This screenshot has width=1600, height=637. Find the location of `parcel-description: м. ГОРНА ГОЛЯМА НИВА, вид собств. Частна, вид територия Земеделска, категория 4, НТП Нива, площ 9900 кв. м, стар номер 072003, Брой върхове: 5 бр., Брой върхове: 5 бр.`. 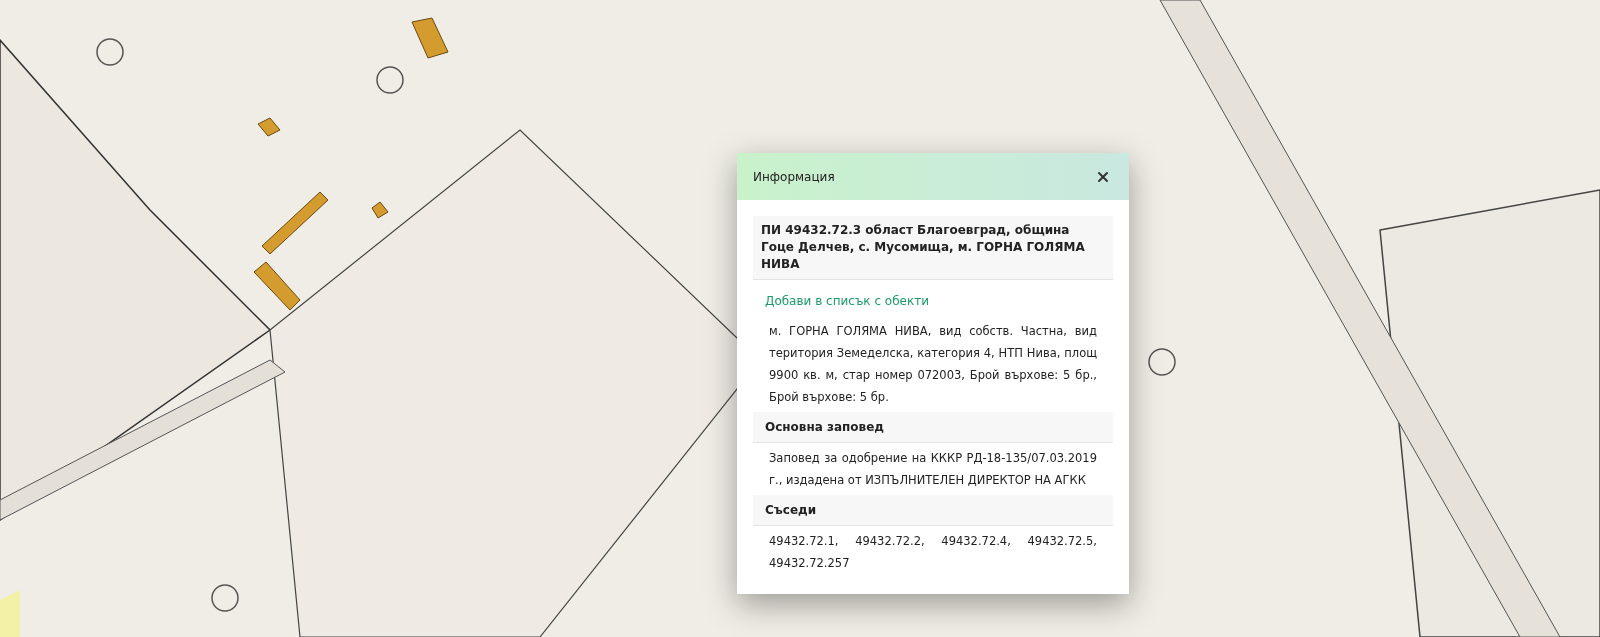

parcel-description: м. ГОРНА ГОЛЯМА НИВА, вид собств. Частна, вид територия Земеделска, категория 4, НТП Нива, площ 9900 кв. м, стар номер 072003, Брой върхове: 5 бр., Брой върхове: 5 бр. is located at coordinates (933, 364).